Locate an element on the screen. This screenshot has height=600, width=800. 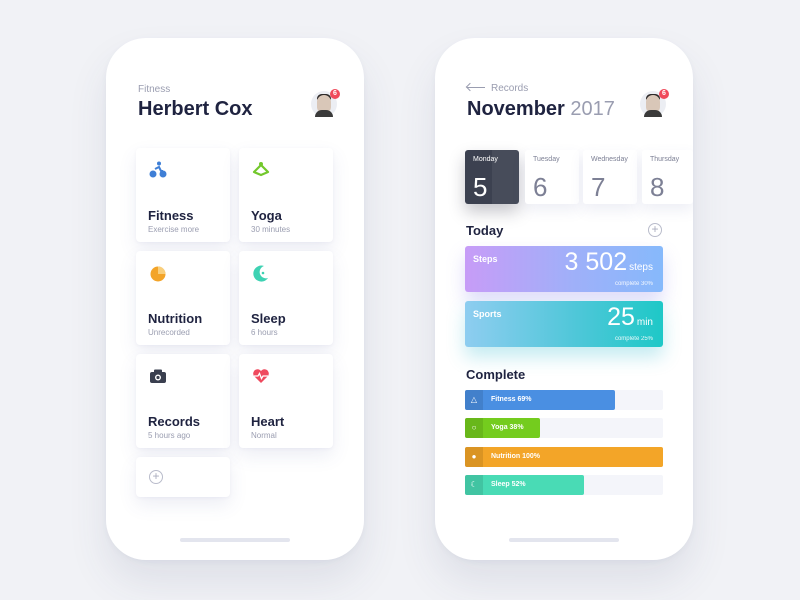
page-title: November 2017 is located at coordinates (541, 109).